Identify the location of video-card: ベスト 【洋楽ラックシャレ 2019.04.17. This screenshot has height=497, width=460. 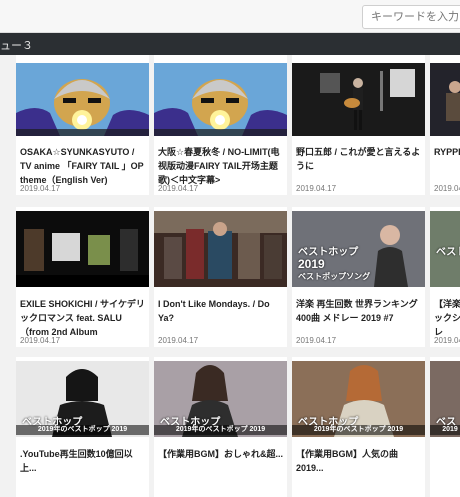
(445, 277).